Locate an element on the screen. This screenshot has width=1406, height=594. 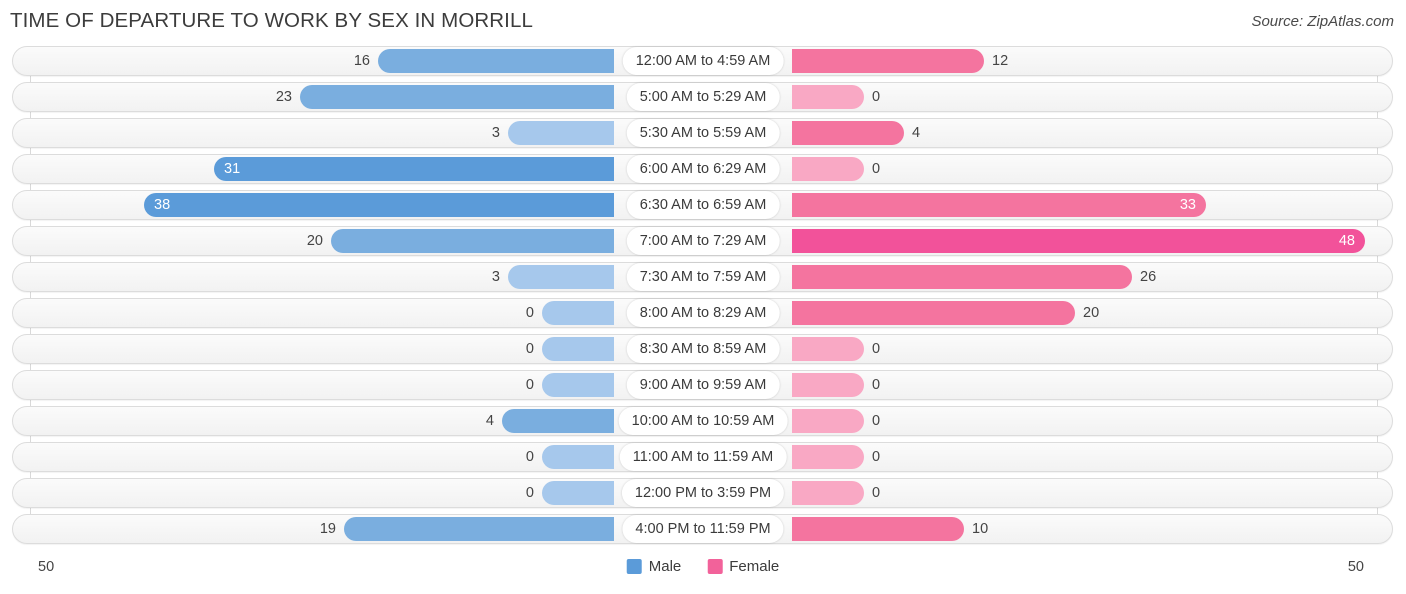
chart-row: 0 0 11:00 AM to 11:59 AM is located at coordinates (703, 457).